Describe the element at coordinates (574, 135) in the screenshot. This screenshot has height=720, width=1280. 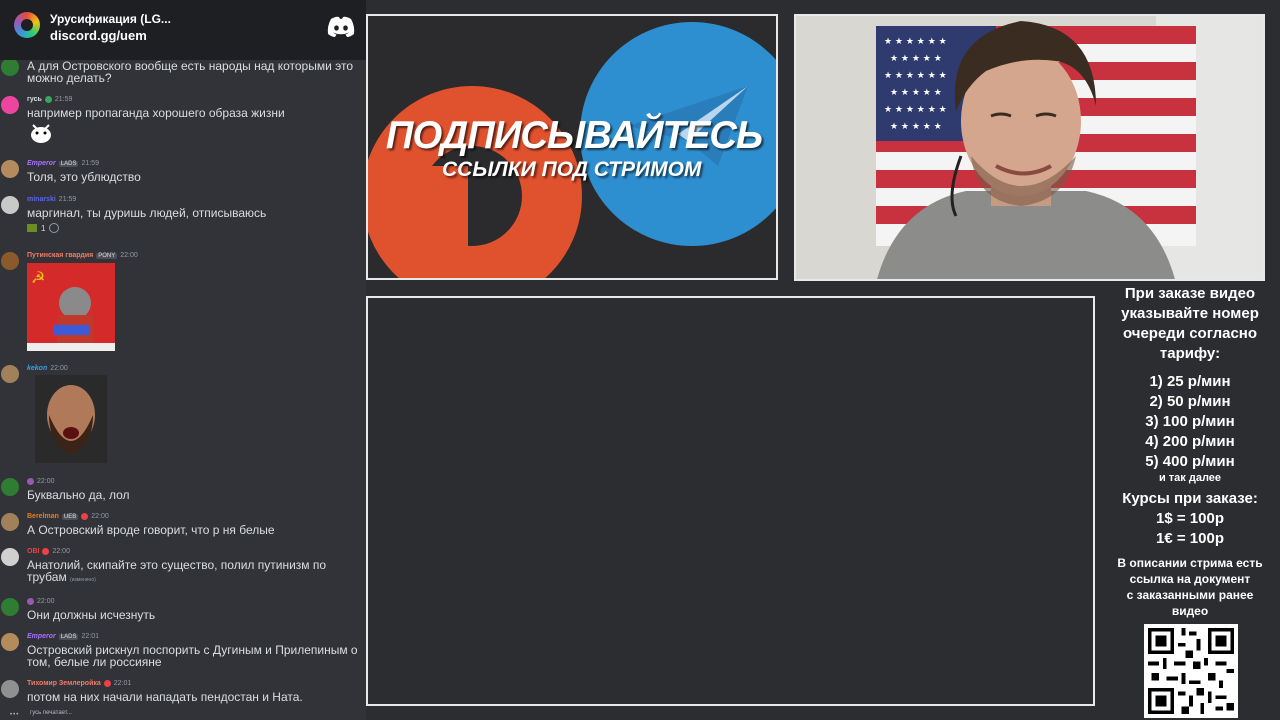
I see `promo-title: ПОДПИСЫВАЙТЕСЬ` at that location.